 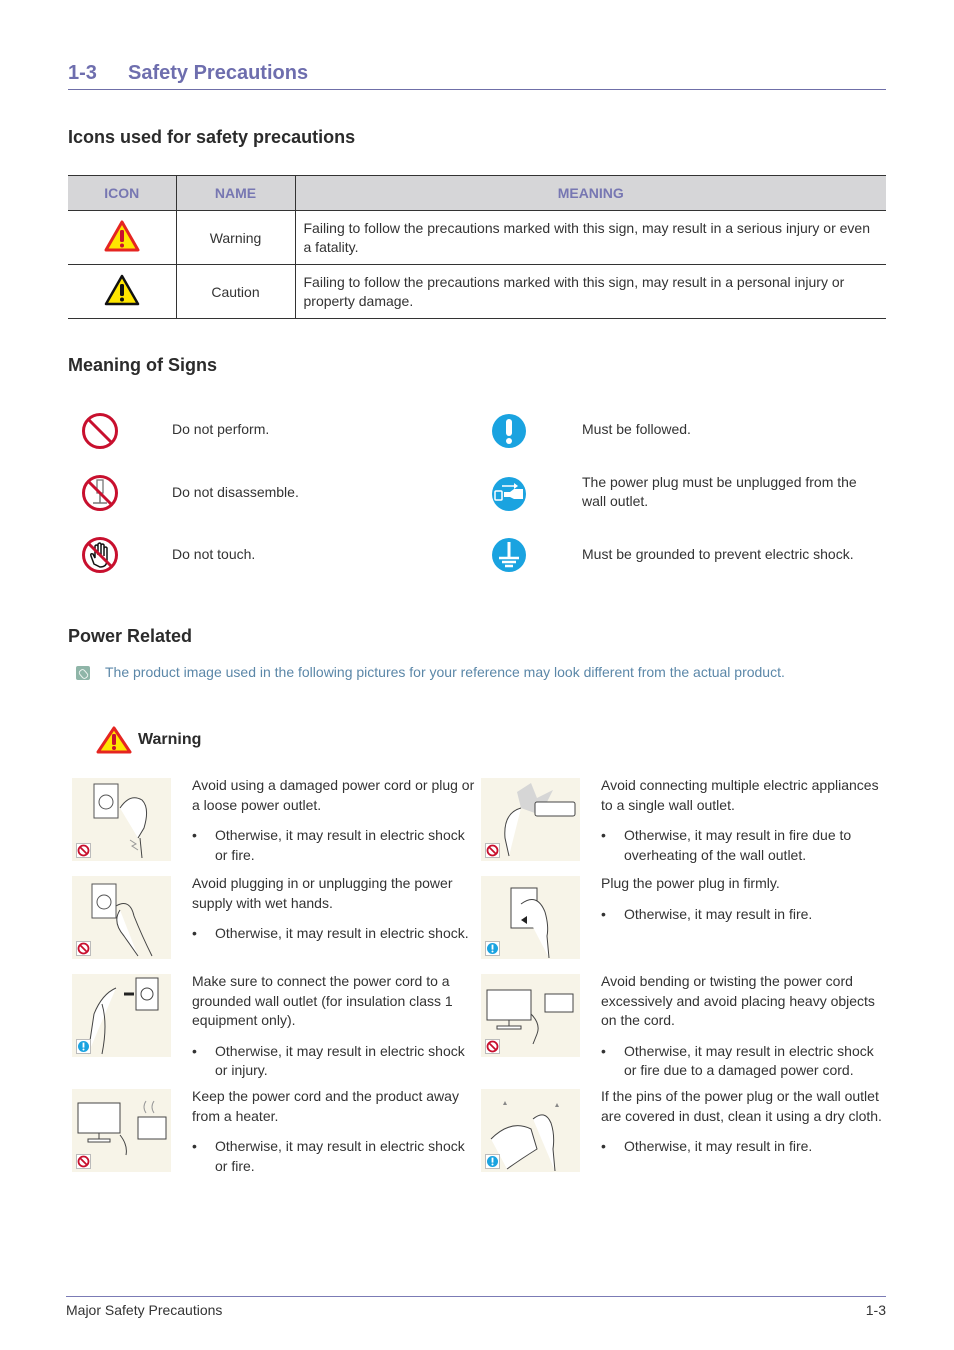 I want to click on column-header-meaning: MEANING, so click(x=590, y=193).